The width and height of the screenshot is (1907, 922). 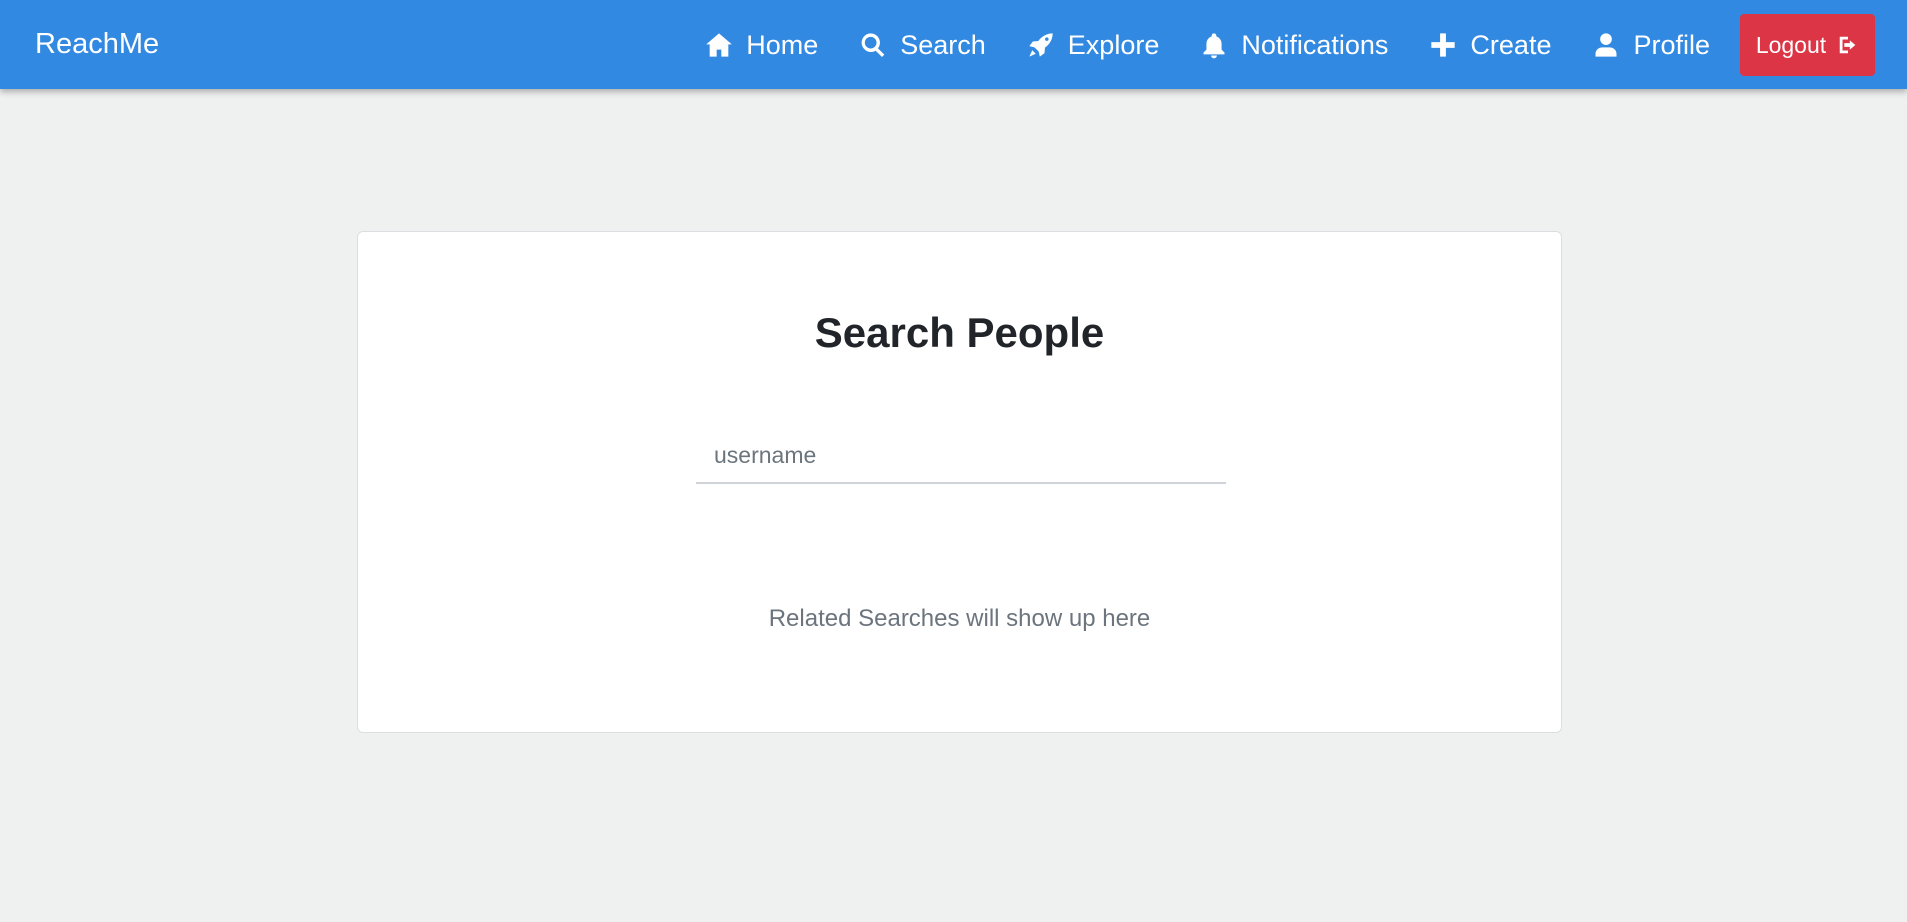 I want to click on brand-logo: ReachMe, so click(x=97, y=44).